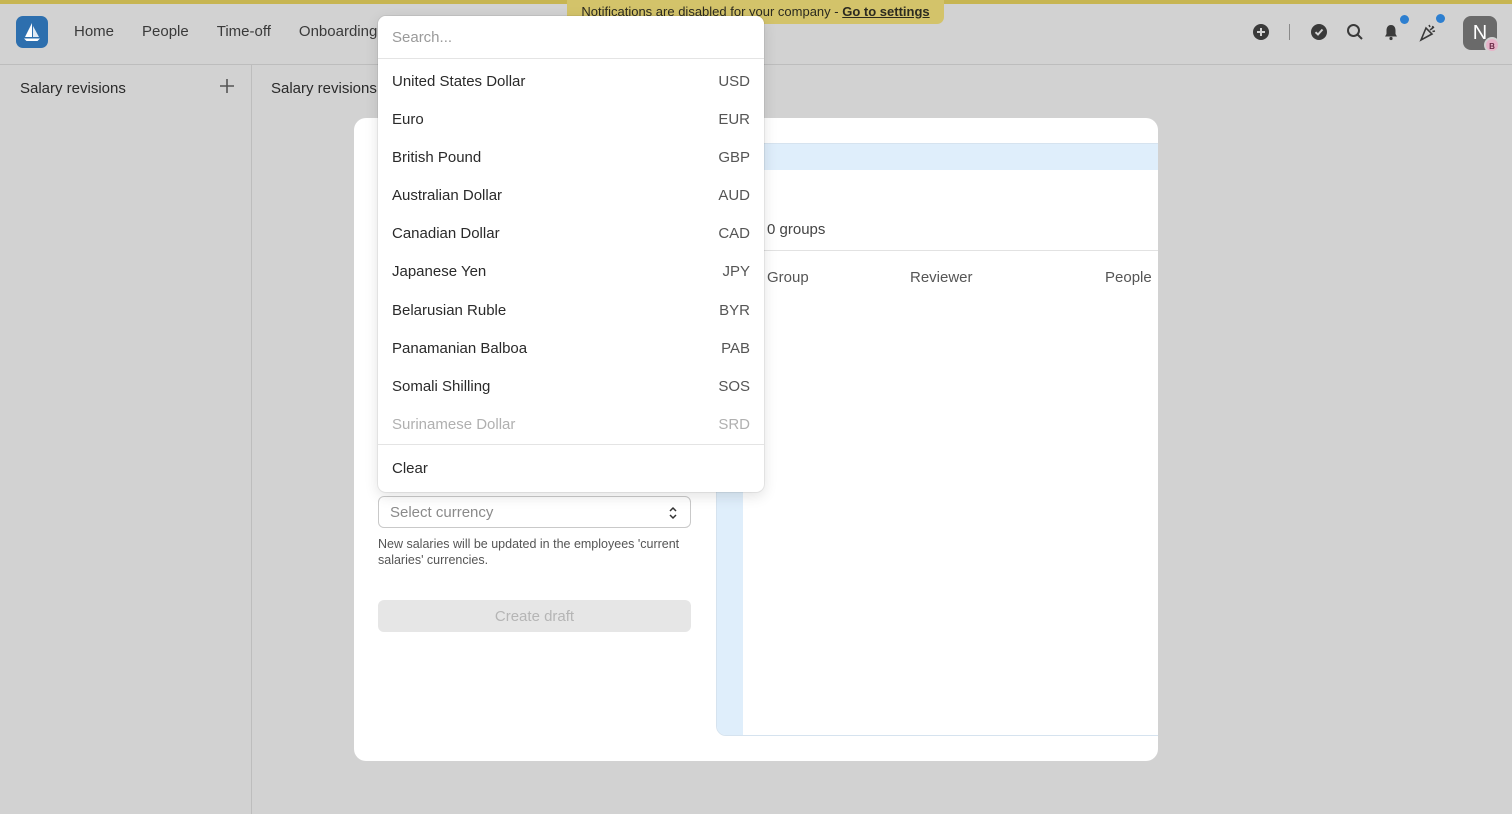  Describe the element at coordinates (244, 32) in the screenshot. I see `nav-item-time-off: Time-off` at that location.